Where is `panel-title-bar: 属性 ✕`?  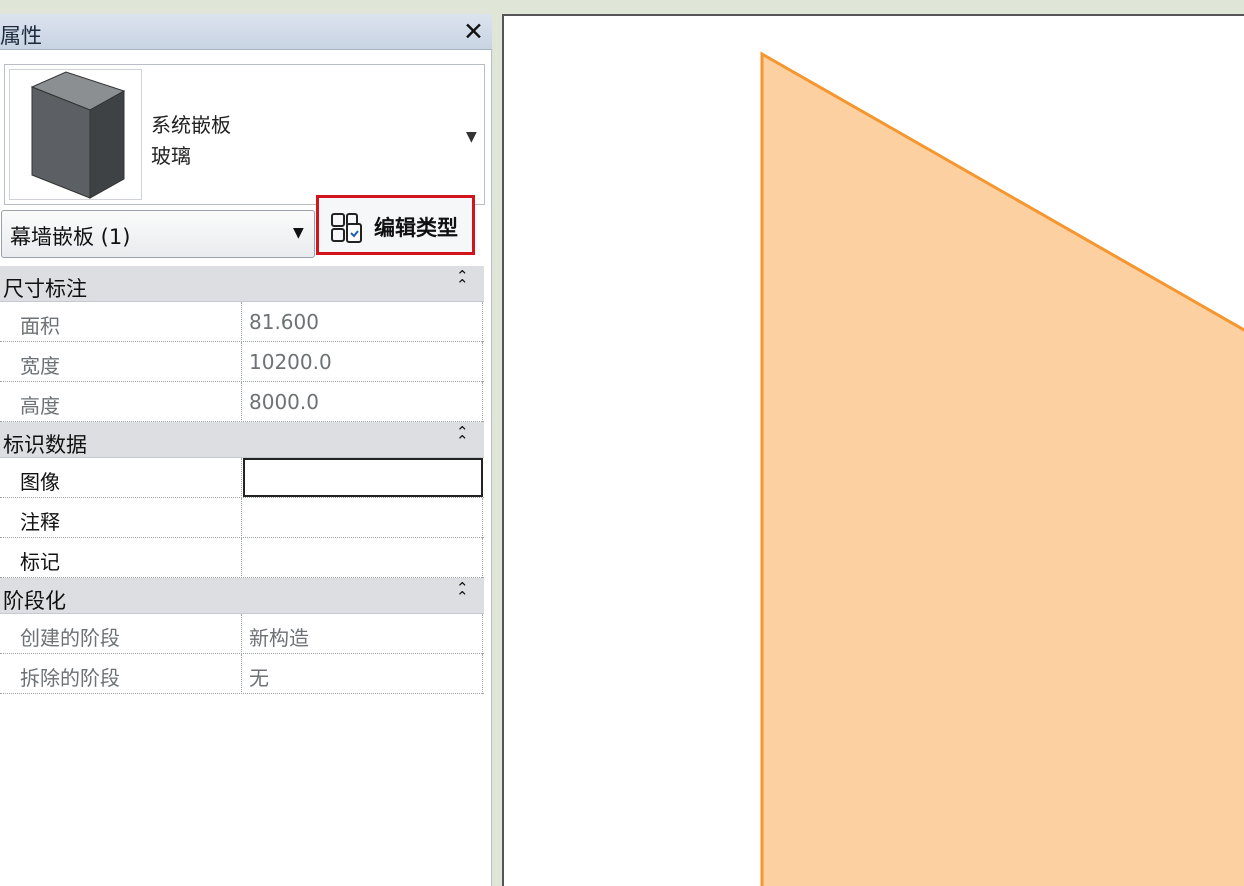
panel-title-bar: 属性 ✕ is located at coordinates (246, 32).